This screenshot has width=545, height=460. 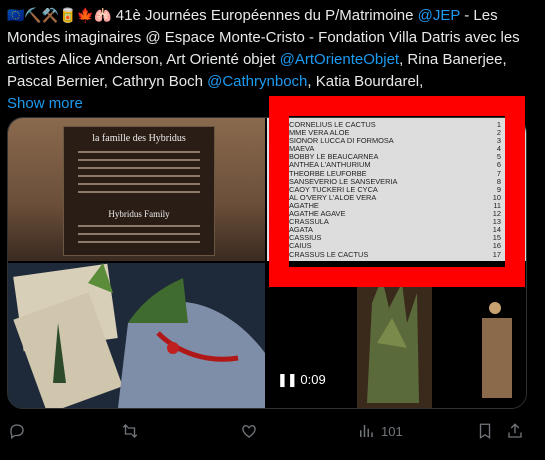 I want to click on poster-subtitle: Hybridus Family, so click(x=139, y=214).